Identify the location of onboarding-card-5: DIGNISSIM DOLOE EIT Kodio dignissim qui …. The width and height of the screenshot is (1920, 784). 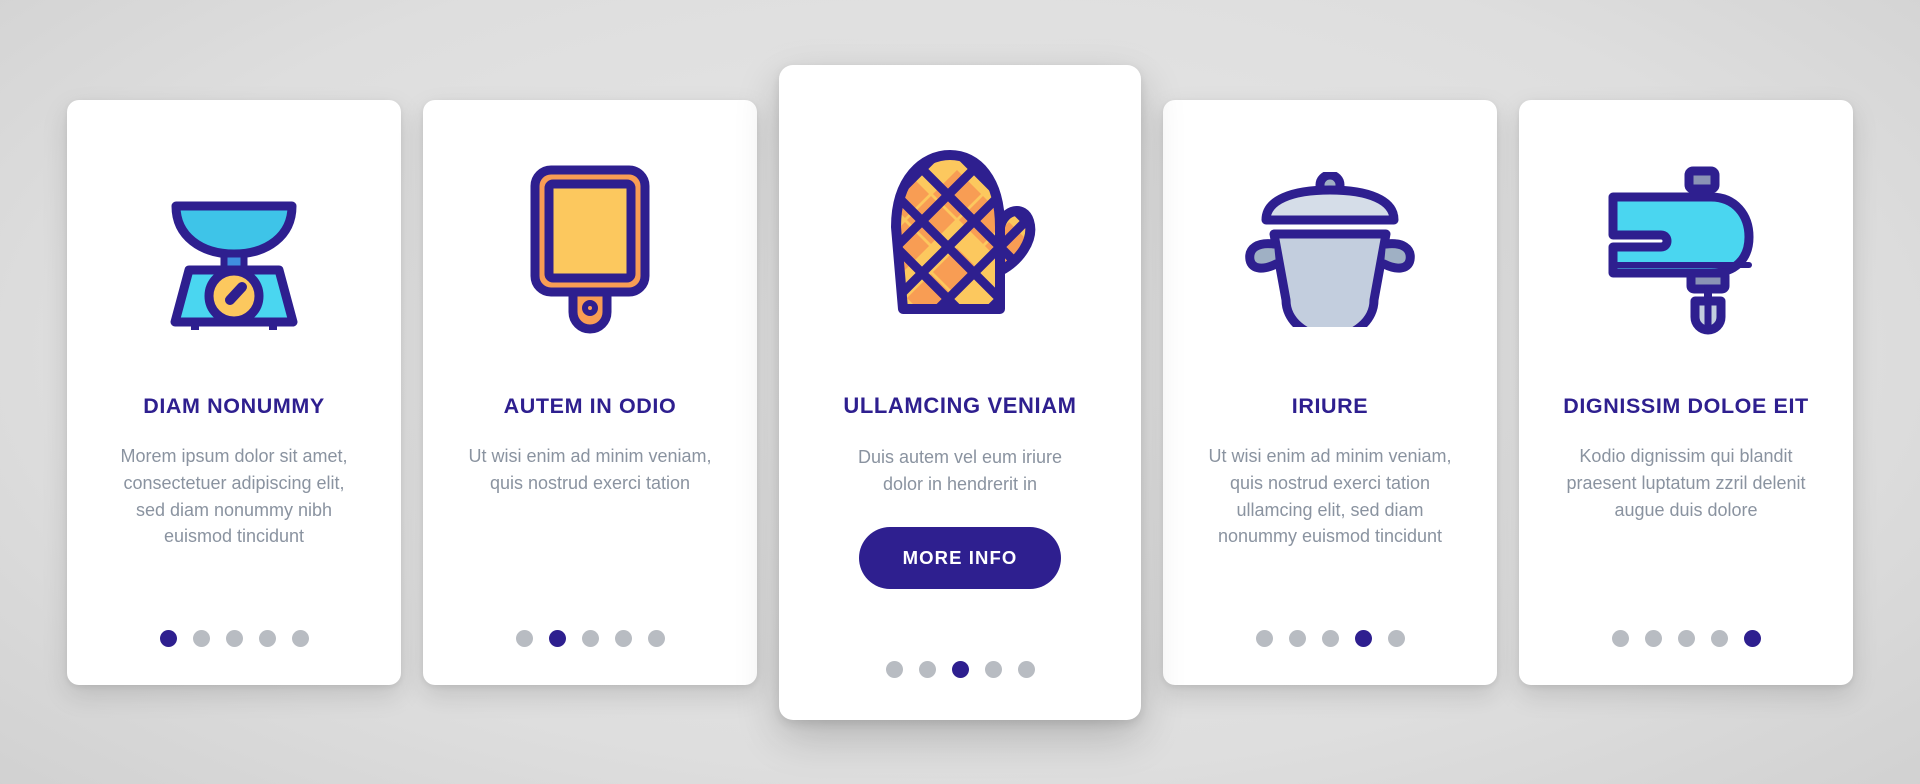
(1686, 392).